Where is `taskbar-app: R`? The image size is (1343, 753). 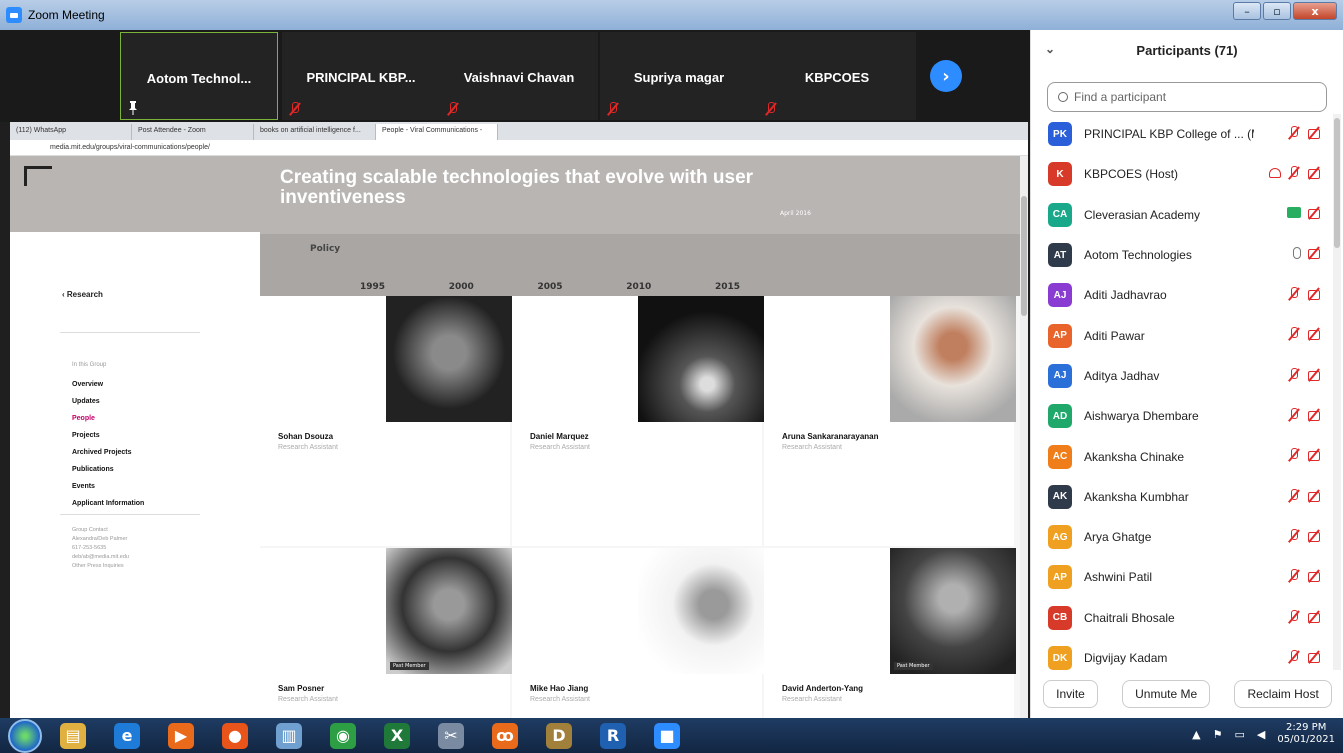
taskbar-app: R is located at coordinates (613, 736).